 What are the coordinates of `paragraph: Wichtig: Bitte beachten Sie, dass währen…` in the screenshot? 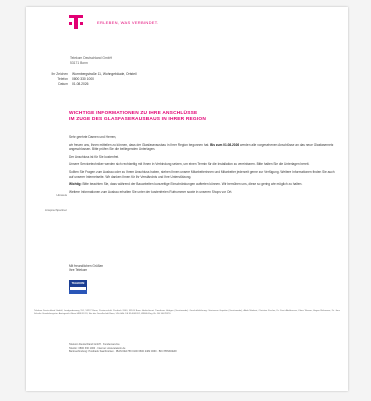 It's located at (186, 184).